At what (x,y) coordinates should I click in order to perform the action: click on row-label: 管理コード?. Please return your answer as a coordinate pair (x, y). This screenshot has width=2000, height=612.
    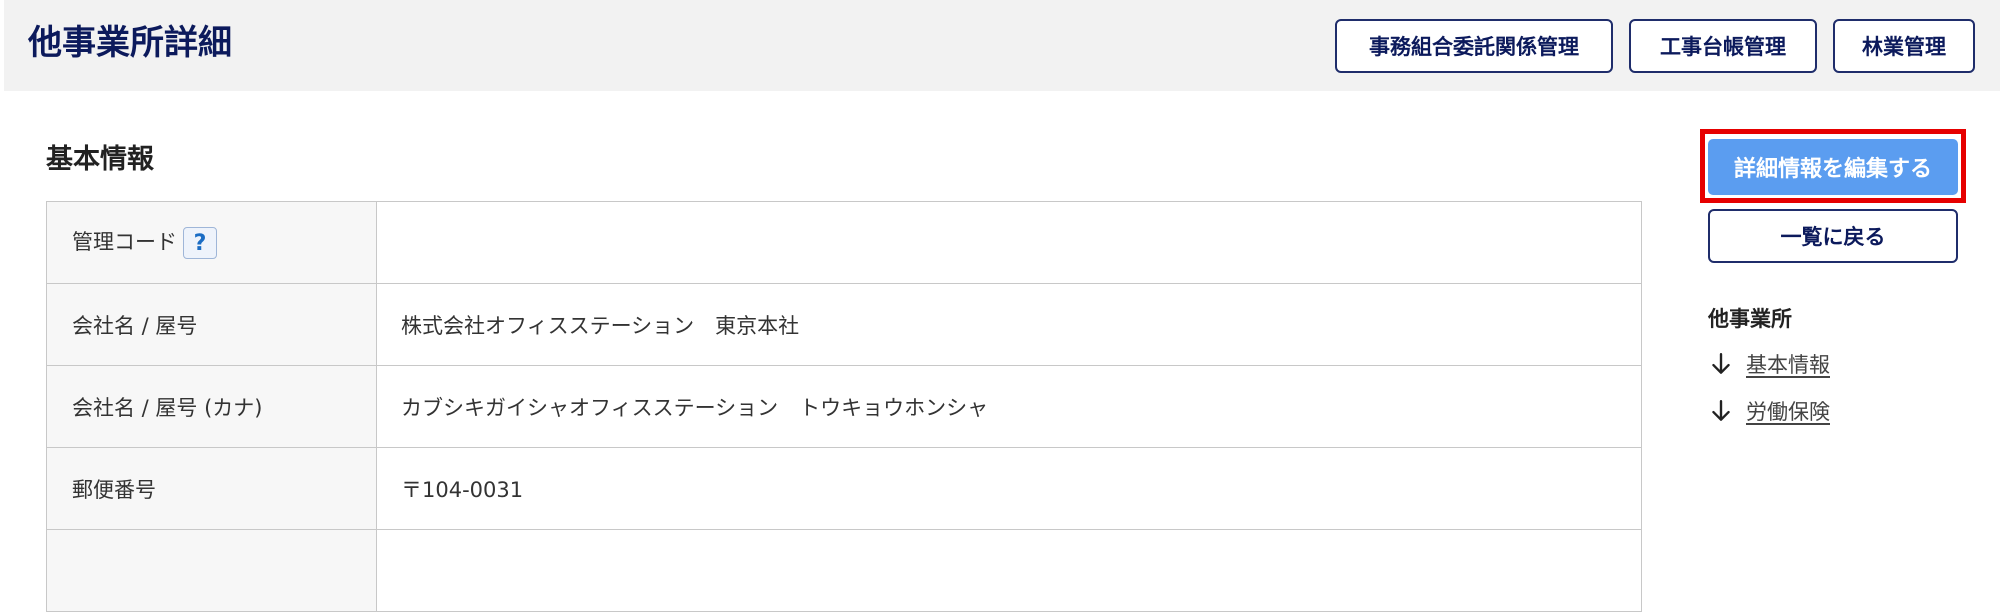
    Looking at the image, I should click on (211, 242).